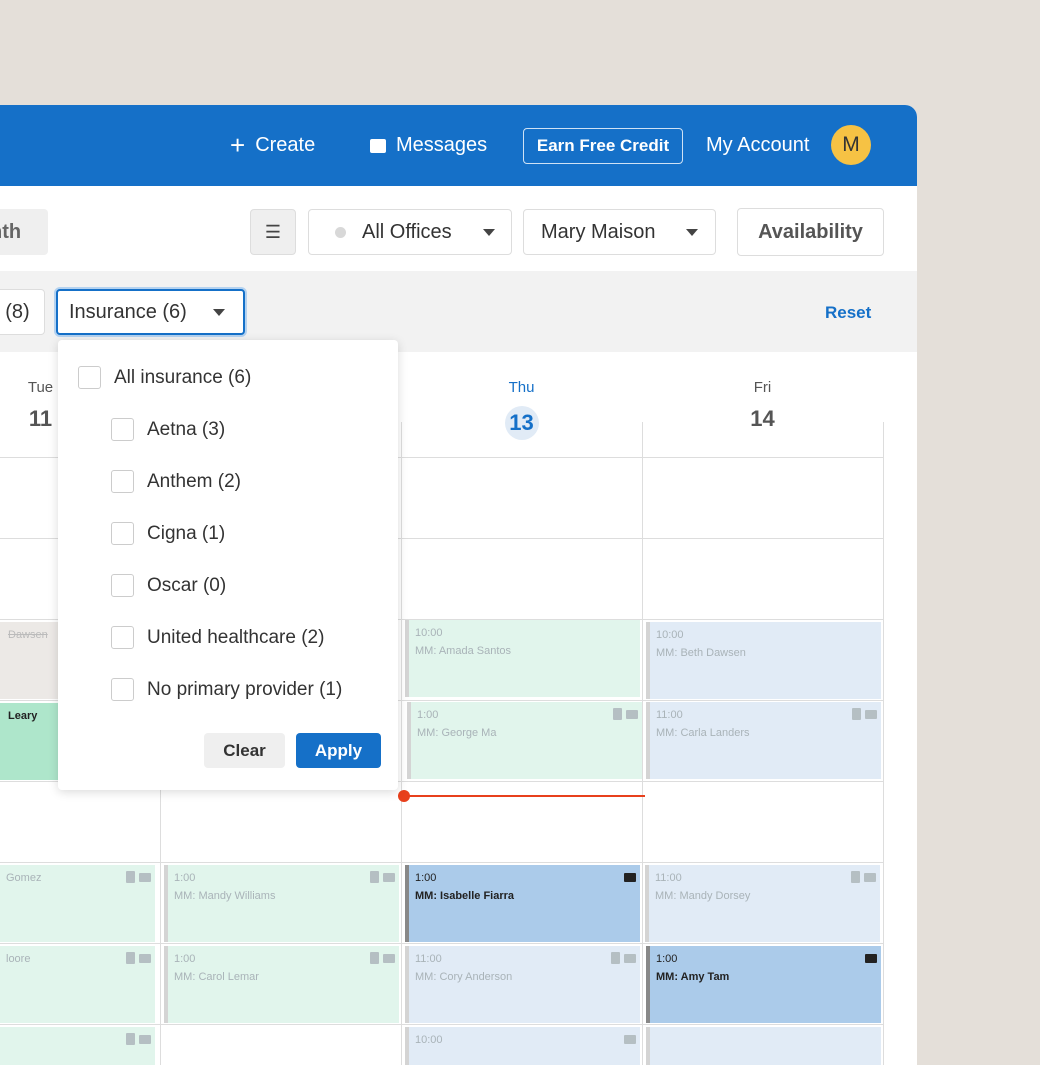 The image size is (1040, 1065). I want to click on reset-link: Reset, so click(848, 313).